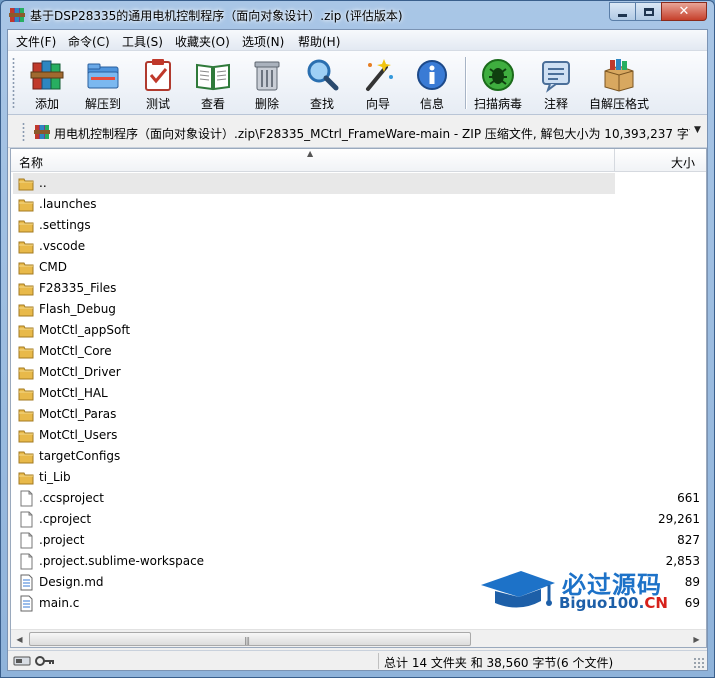  I want to click on scroll-left-icon: ◀, so click(19, 639).